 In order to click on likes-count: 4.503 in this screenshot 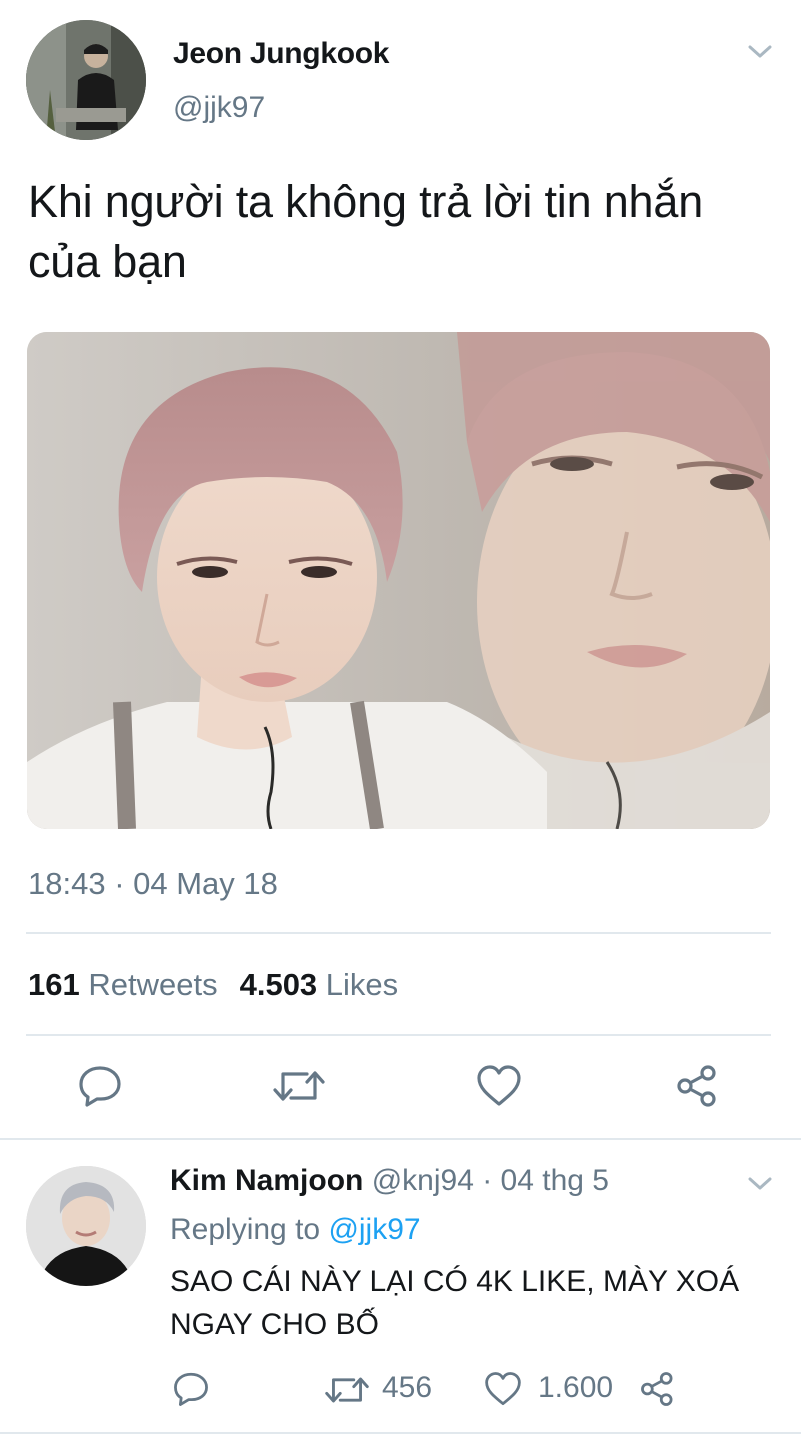, I will do `click(278, 984)`.